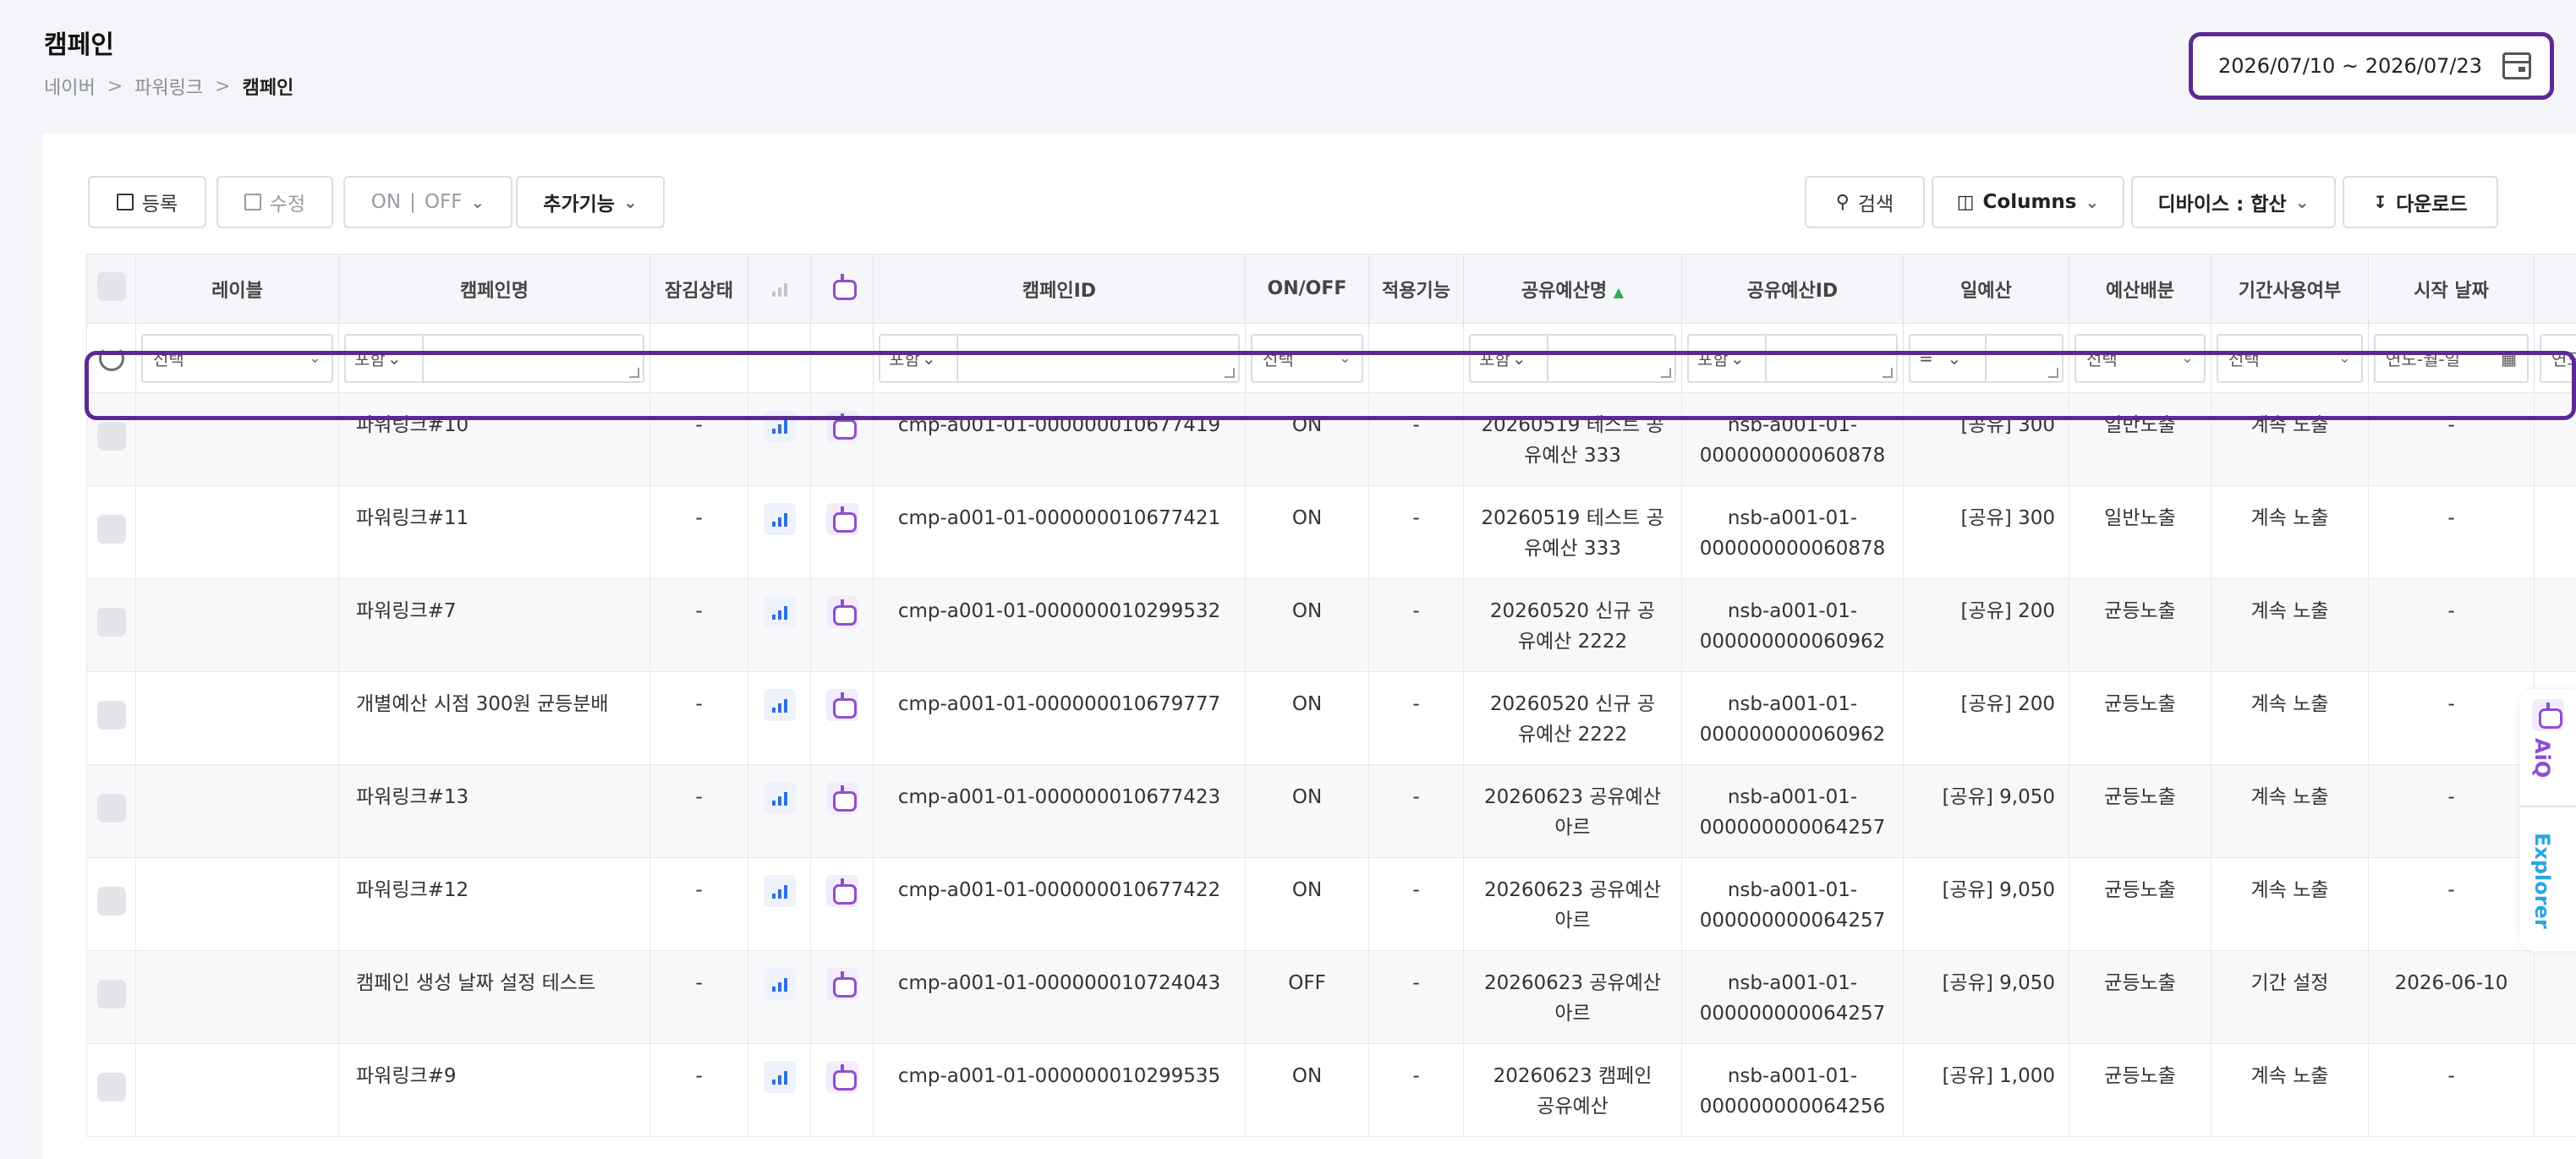  Describe the element at coordinates (2140, 289) in the screenshot. I see `col-budget-distribution: 예산배분` at that location.